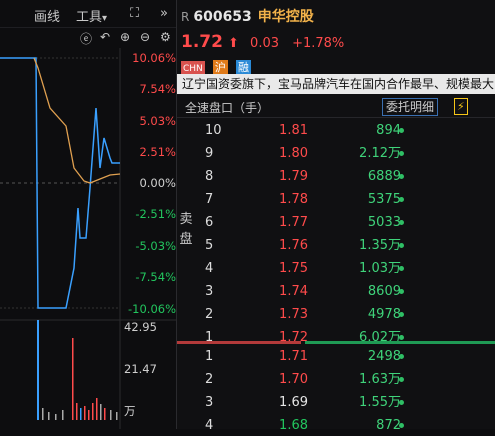 Image resolution: width=495 pixels, height=436 pixels. I want to click on bid-volume: 1.55万, so click(380, 402).